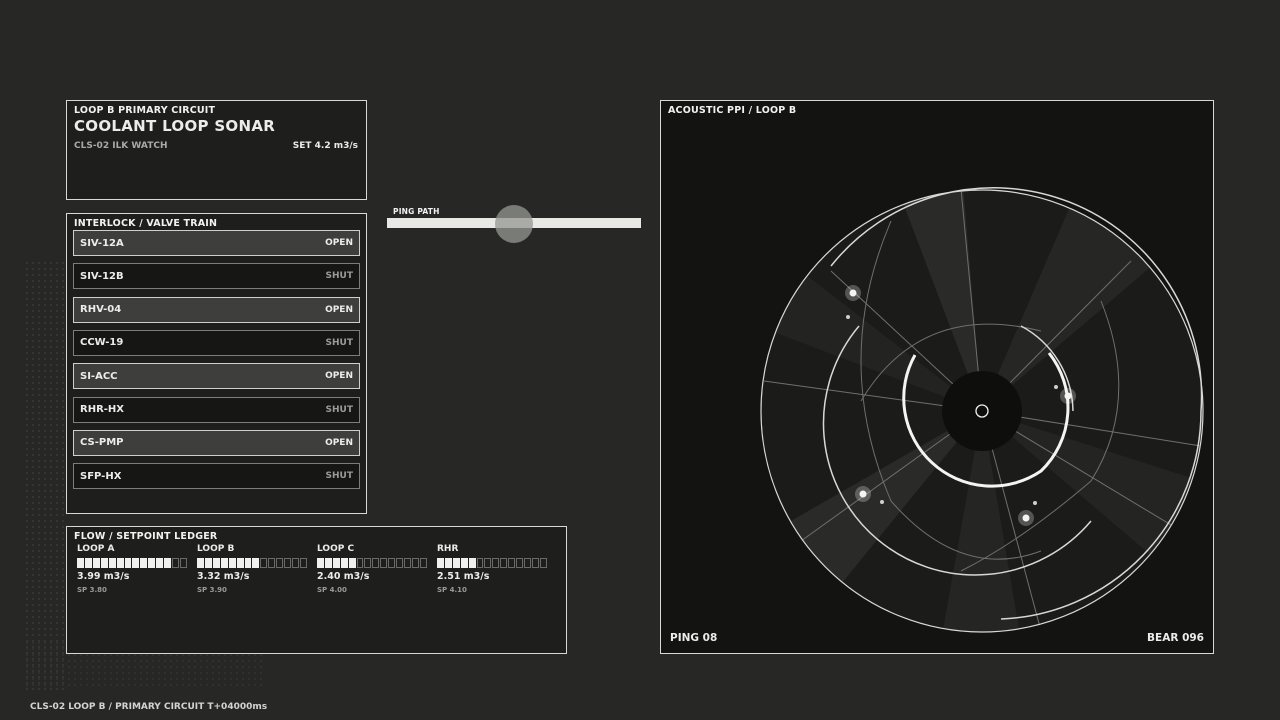 The image size is (1280, 720). What do you see at coordinates (216, 409) in the screenshot?
I see `valve-row-rhr-hx: RHR-HX SHUT` at bounding box center [216, 409].